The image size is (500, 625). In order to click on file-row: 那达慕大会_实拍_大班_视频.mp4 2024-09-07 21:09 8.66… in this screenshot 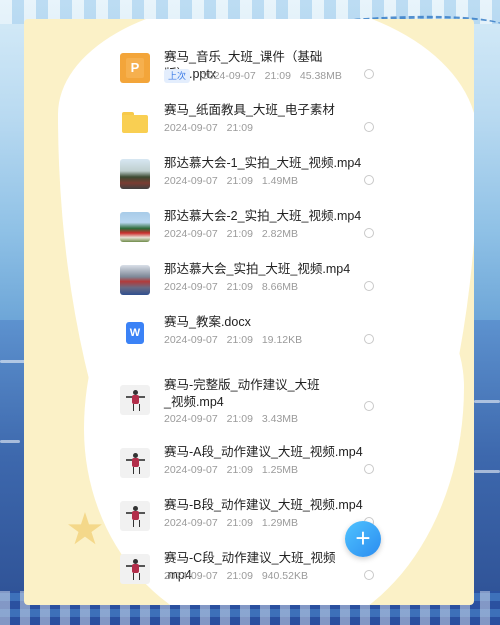, I will do `click(242, 280)`.